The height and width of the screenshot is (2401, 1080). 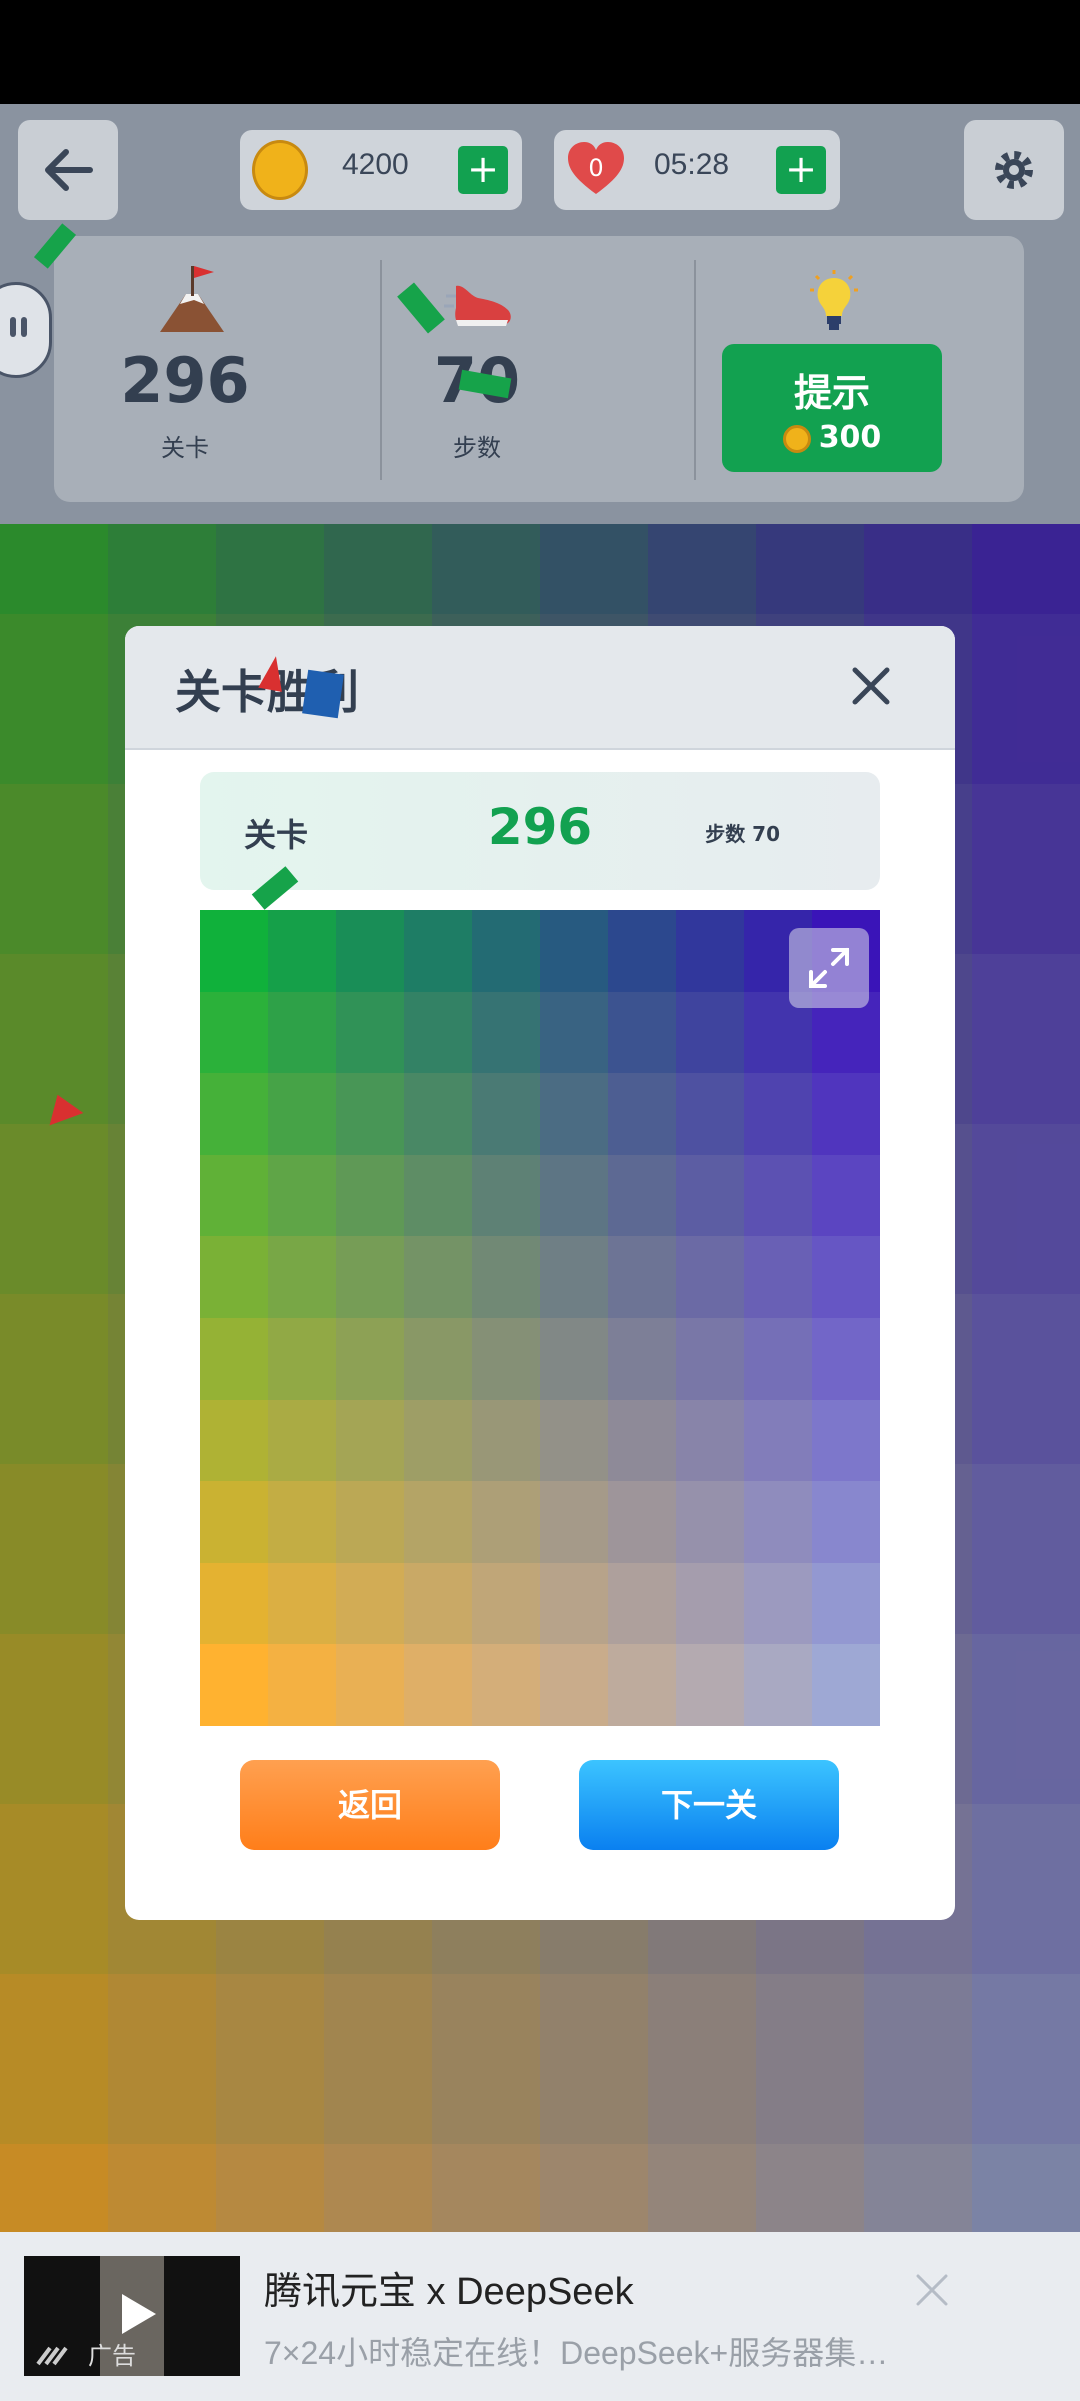 I want to click on shoe-icon, so click(x=477, y=305).